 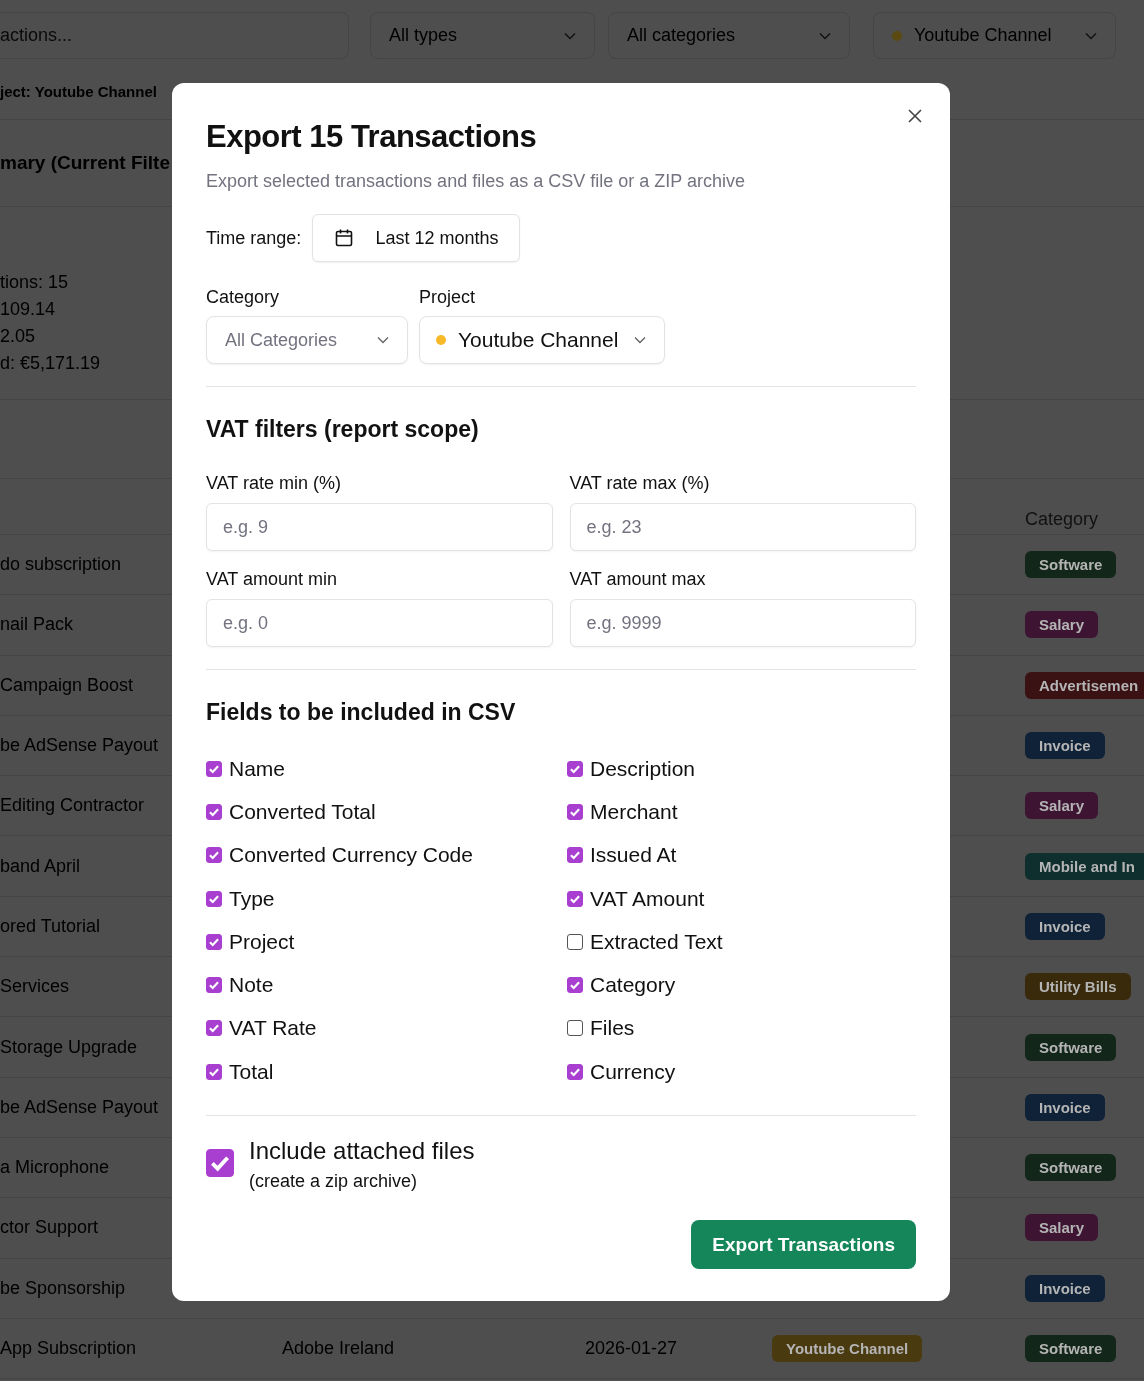 I want to click on table-cell: ctor Support, so click(x=49, y=1228).